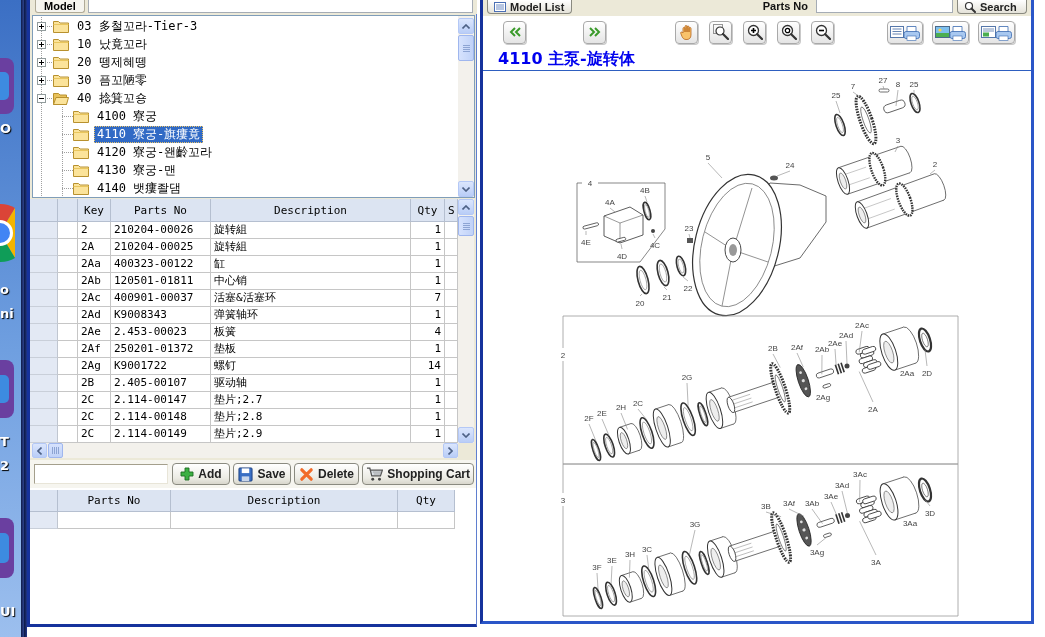  Describe the element at coordinates (326, 474) in the screenshot. I see `toolbar-button: Delete` at that location.